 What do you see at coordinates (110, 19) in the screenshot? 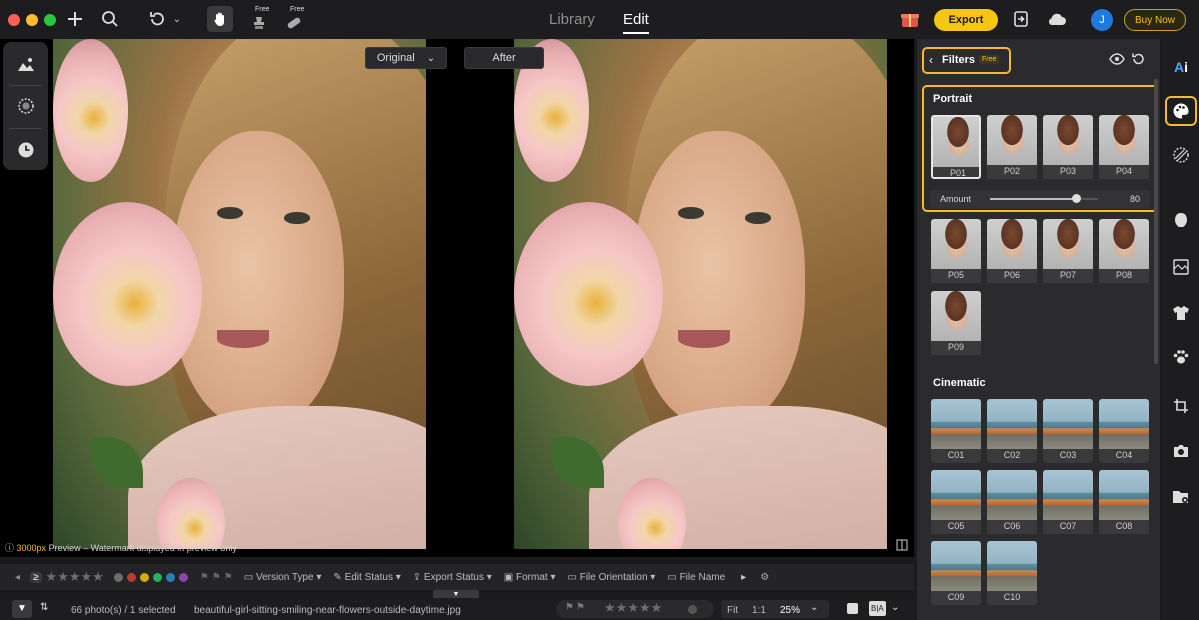
I see `search-icon` at bounding box center [110, 19].